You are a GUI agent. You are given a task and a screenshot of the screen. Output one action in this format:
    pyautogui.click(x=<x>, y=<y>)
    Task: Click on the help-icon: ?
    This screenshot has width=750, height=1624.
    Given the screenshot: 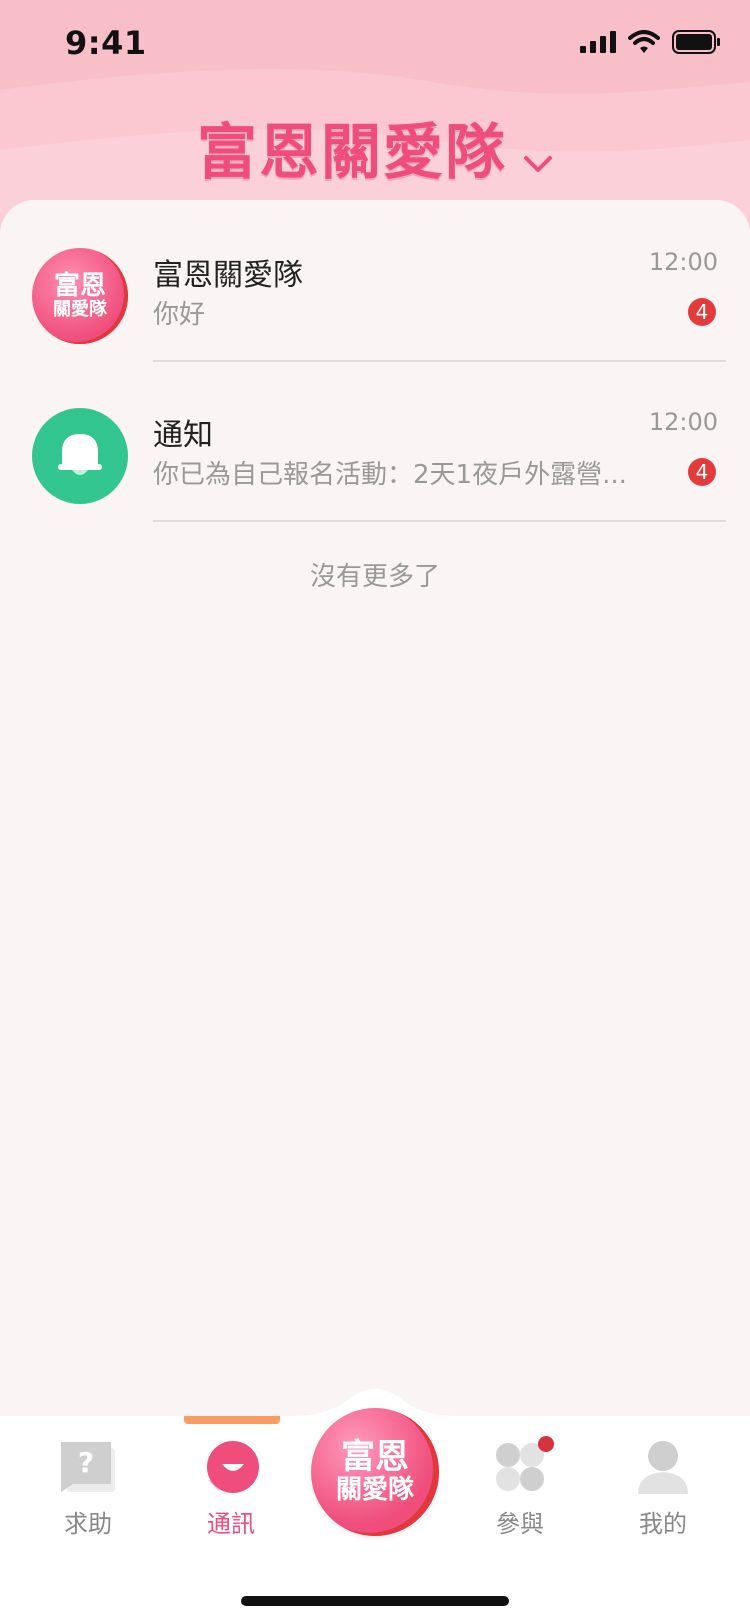 What is the action you would take?
    pyautogui.click(x=88, y=1467)
    